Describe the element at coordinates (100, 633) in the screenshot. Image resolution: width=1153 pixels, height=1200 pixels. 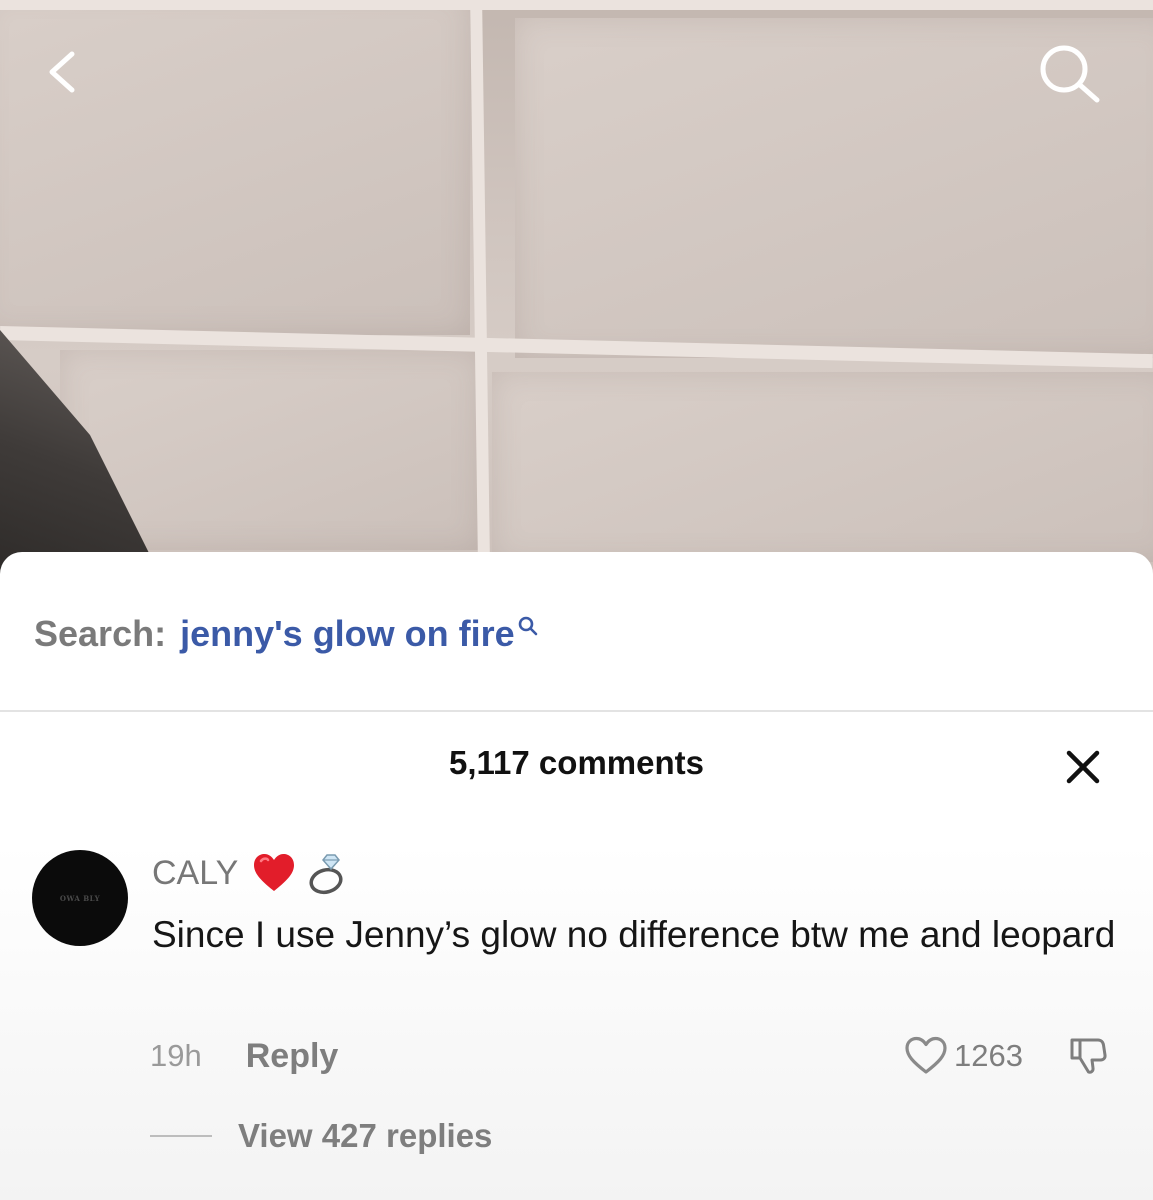
I see `search-label: Search:` at that location.